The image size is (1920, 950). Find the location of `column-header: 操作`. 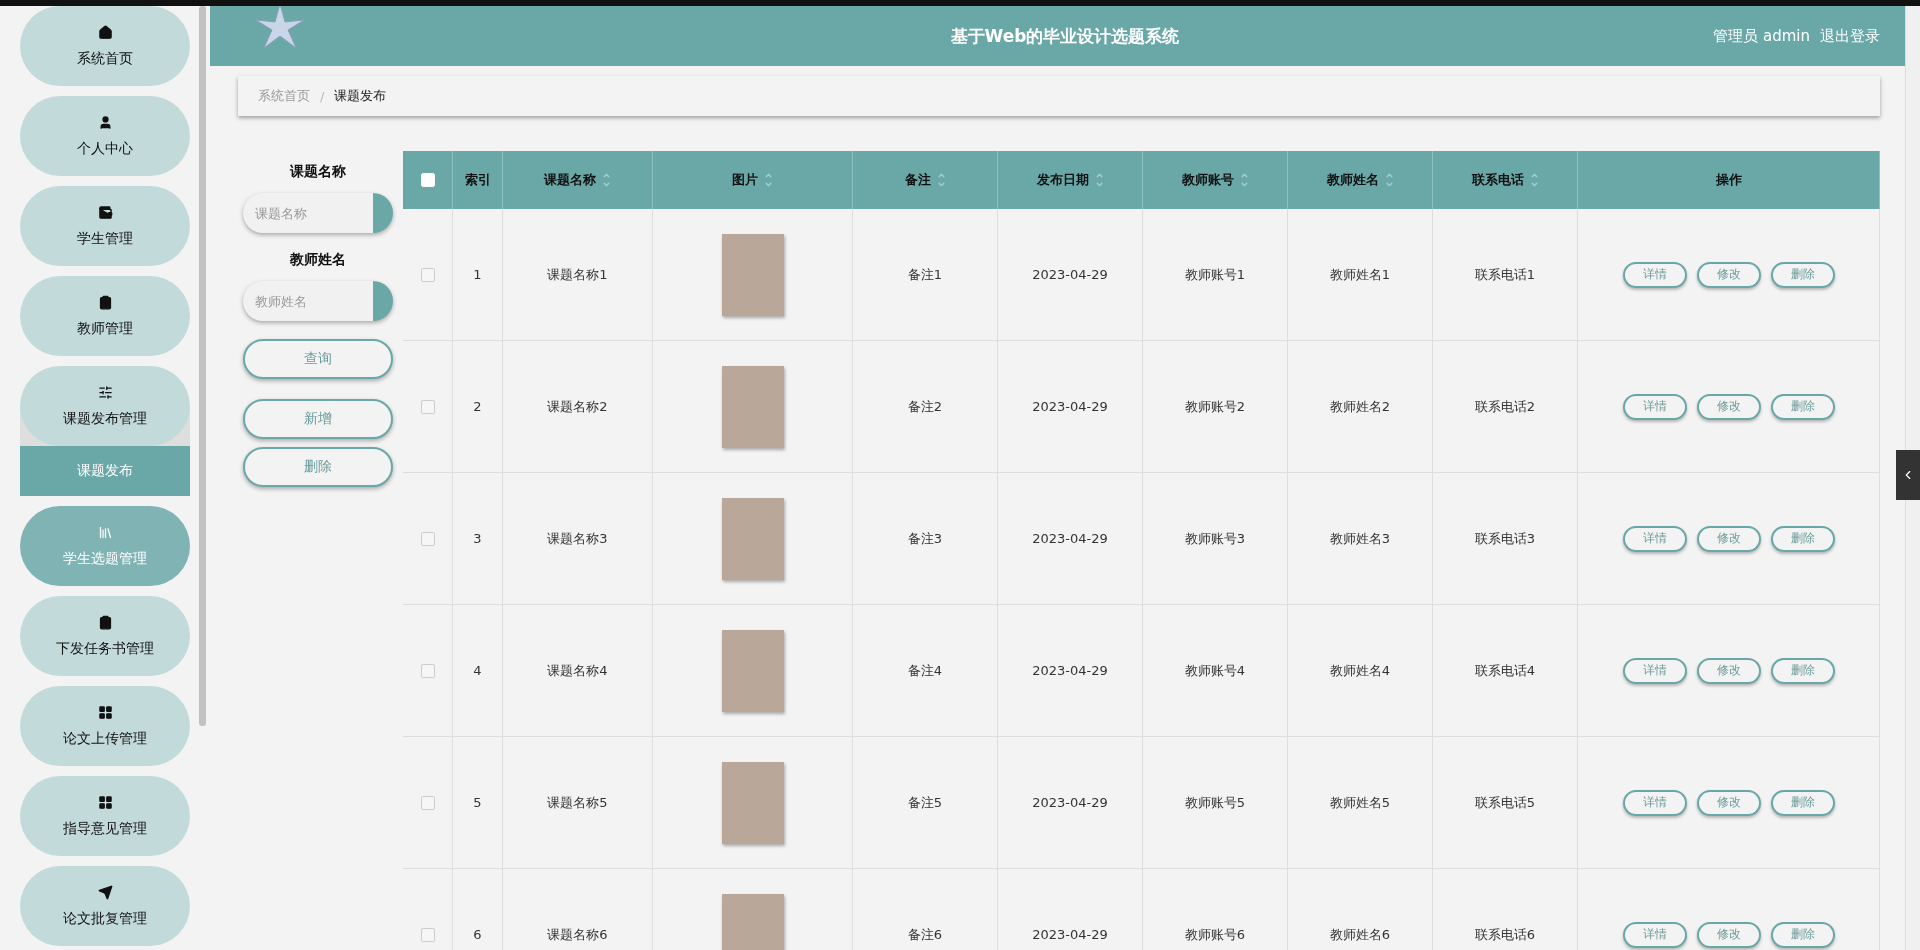

column-header: 操作 is located at coordinates (1729, 180).